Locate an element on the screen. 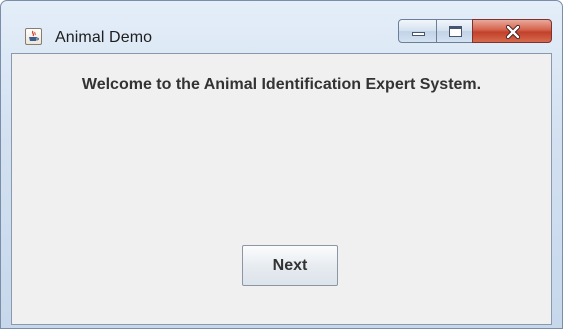 The width and height of the screenshot is (563, 329). next-button: Next is located at coordinates (290, 265).